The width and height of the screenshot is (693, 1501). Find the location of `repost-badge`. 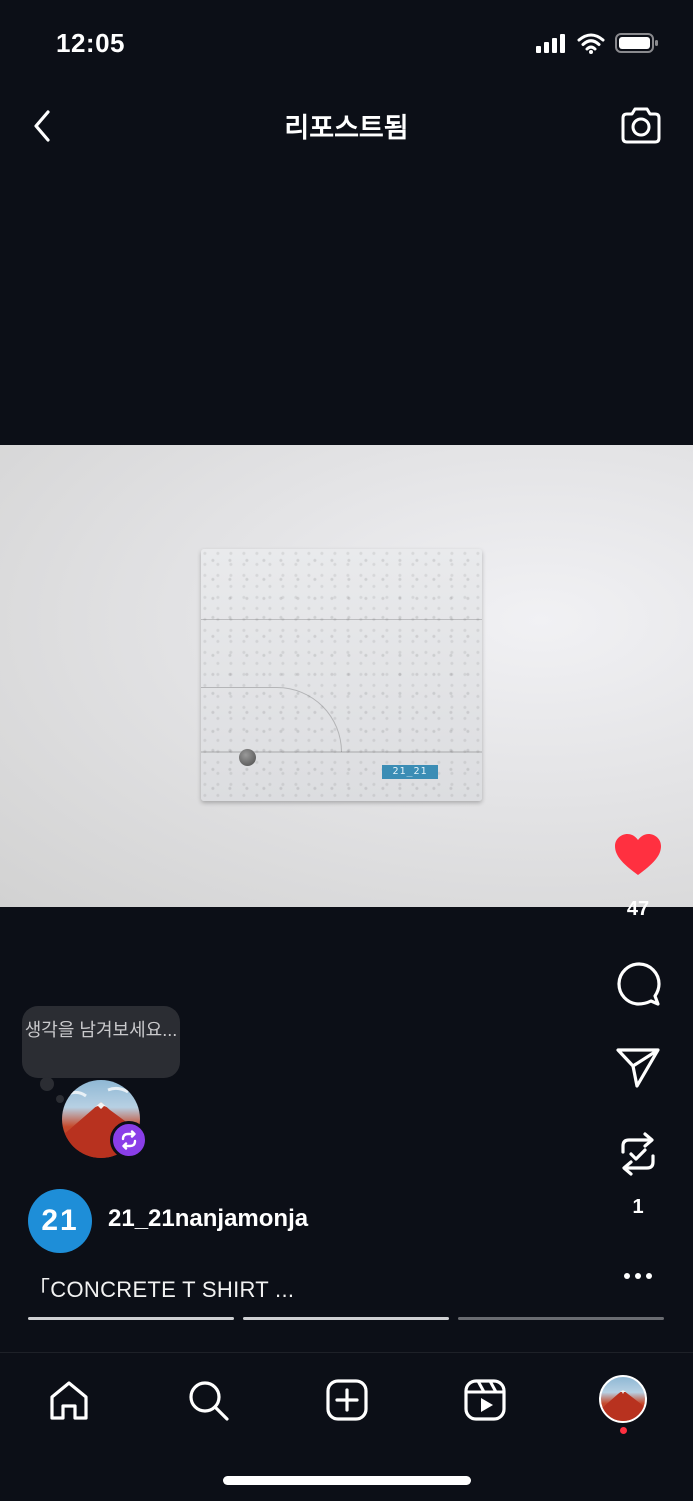

repost-badge is located at coordinates (129, 1140).